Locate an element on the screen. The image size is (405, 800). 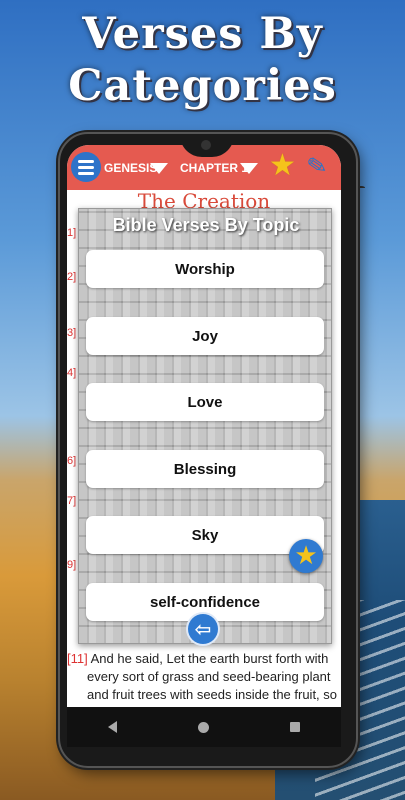
verse-number: 3] is located at coordinates (72, 333).